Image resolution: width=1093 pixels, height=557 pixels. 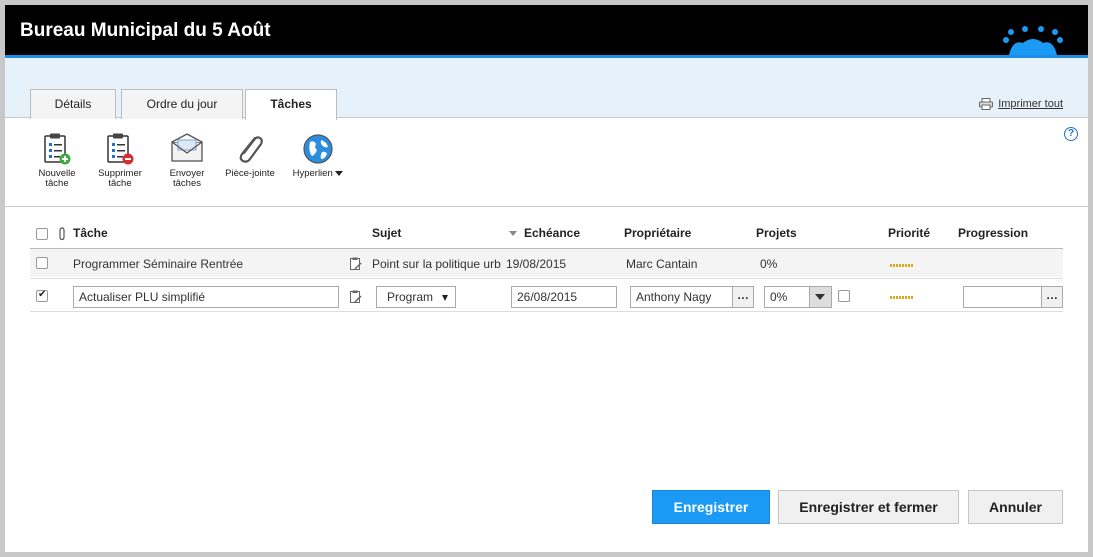 What do you see at coordinates (657, 234) in the screenshot?
I see `header-owner: Propriétaire` at bounding box center [657, 234].